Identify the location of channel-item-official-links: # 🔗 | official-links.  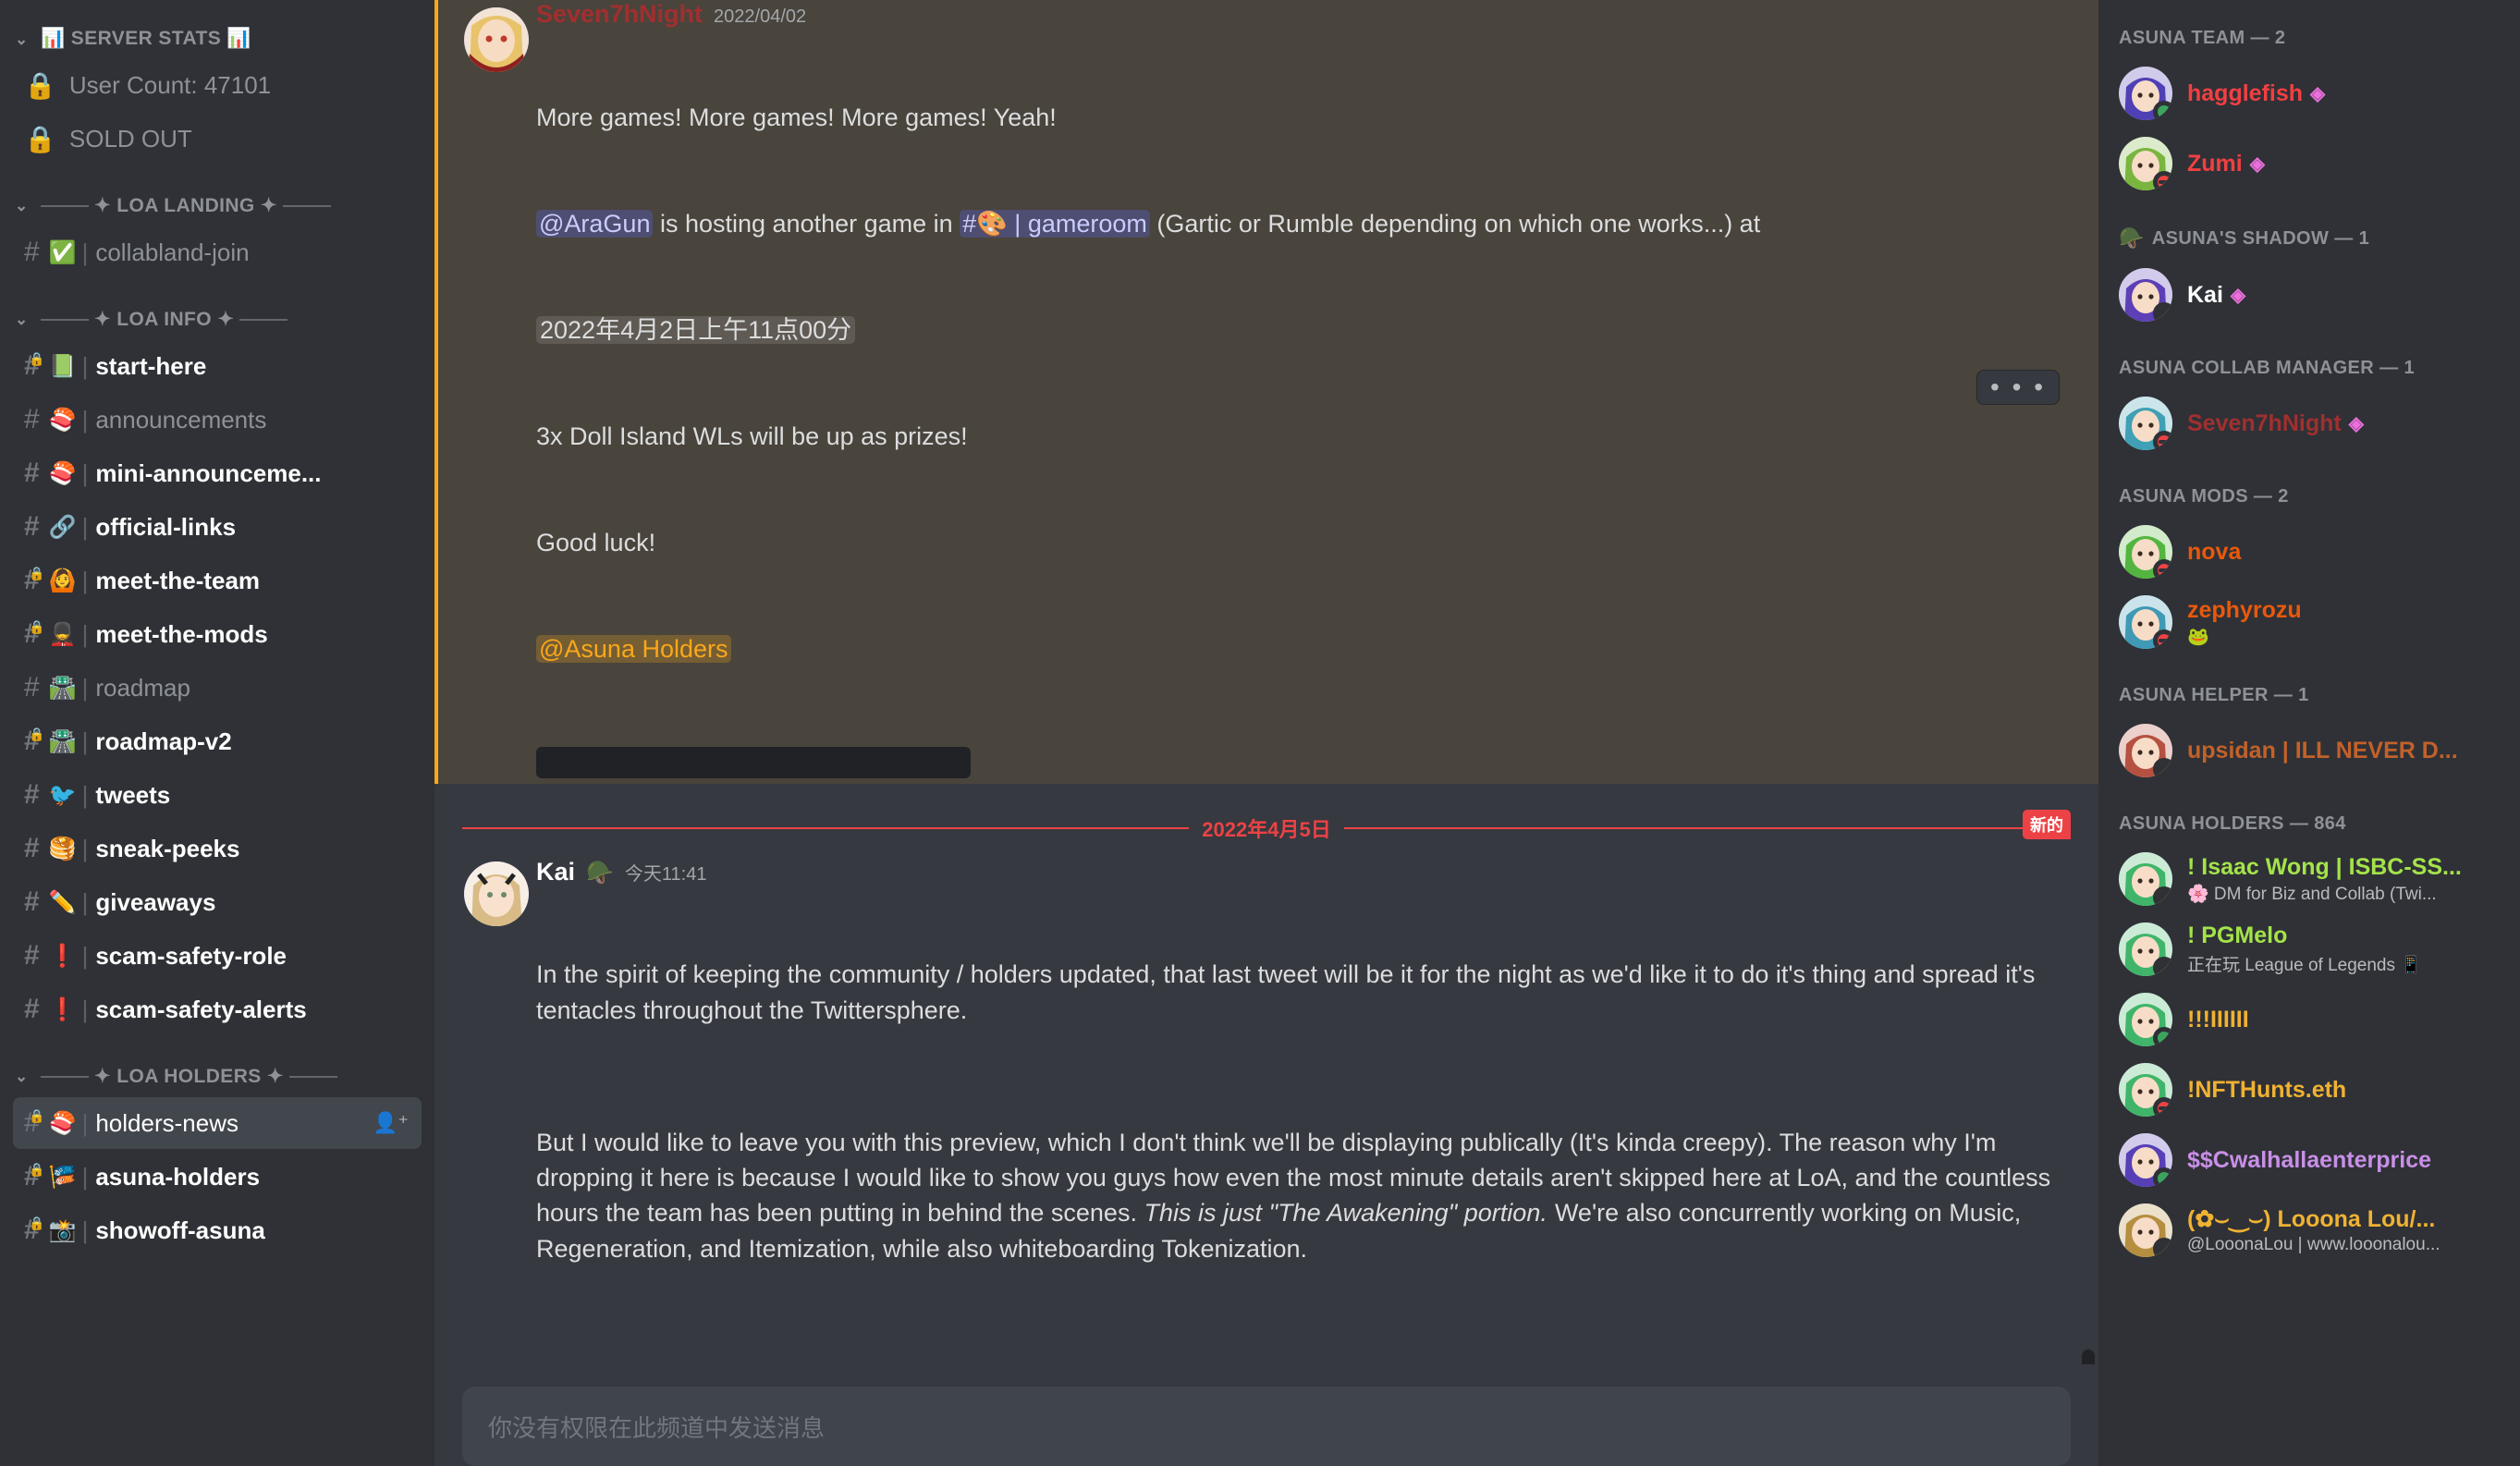
(217, 527).